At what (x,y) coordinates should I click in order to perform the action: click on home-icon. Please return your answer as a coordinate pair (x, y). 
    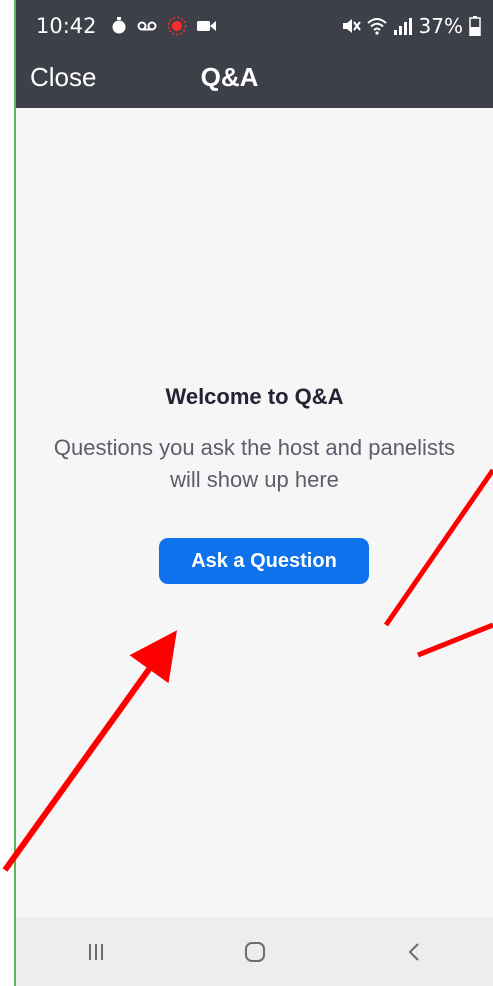
    Looking at the image, I should click on (254, 952).